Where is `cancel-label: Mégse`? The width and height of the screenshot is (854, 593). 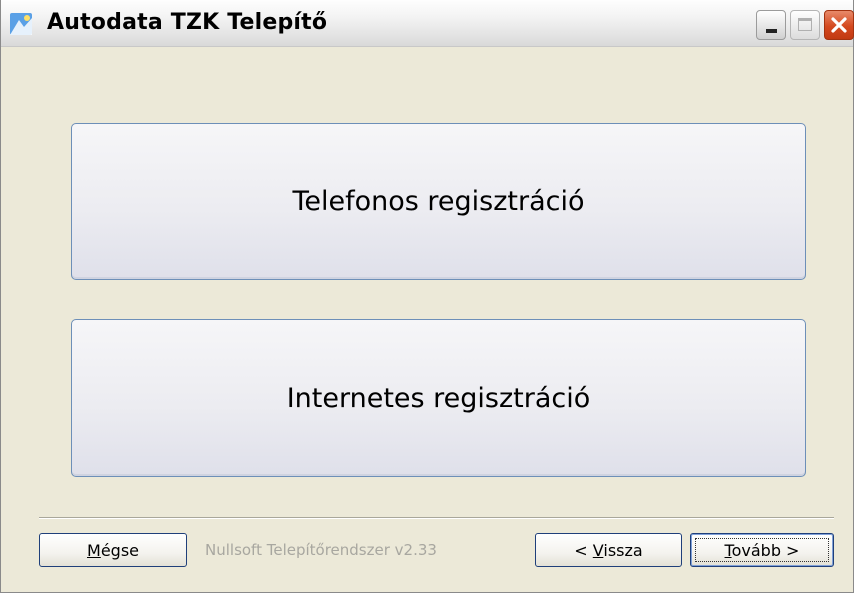
cancel-label: Mégse is located at coordinates (113, 550).